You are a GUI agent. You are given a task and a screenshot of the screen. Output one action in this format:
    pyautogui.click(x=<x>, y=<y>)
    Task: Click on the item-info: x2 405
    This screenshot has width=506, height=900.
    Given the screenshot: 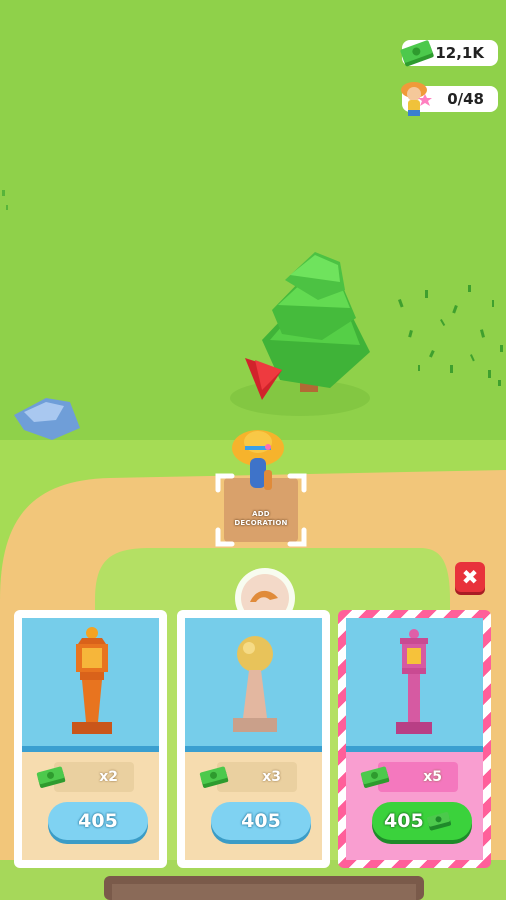 What is the action you would take?
    pyautogui.click(x=90, y=806)
    